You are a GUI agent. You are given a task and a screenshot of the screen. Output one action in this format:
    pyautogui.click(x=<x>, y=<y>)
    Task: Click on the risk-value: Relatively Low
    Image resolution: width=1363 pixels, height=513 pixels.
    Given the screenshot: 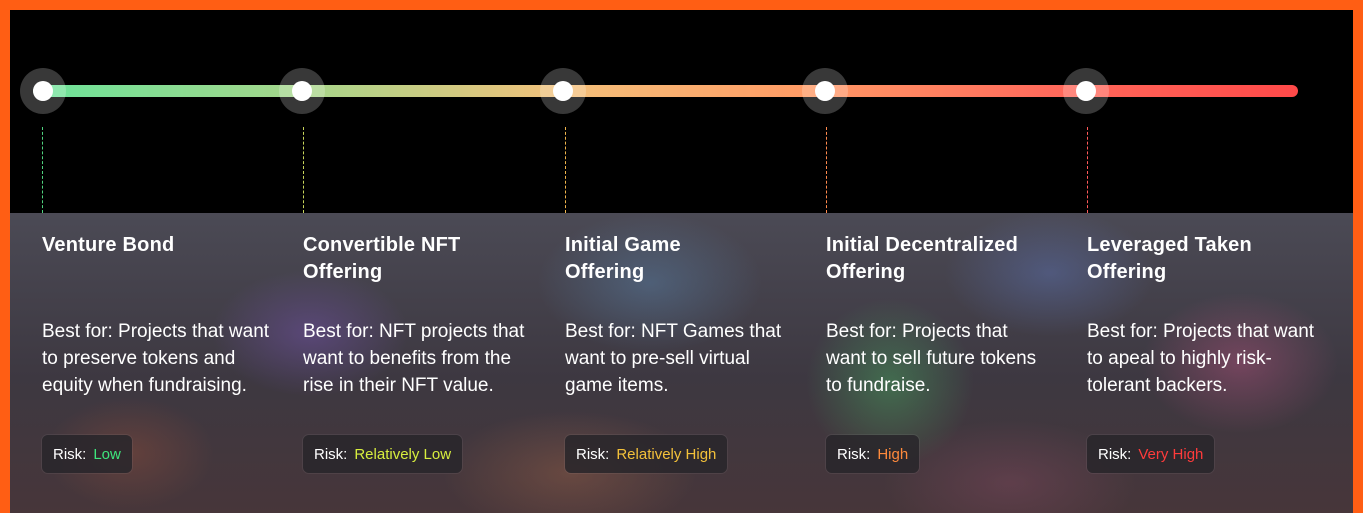 What is the action you would take?
    pyautogui.click(x=403, y=454)
    